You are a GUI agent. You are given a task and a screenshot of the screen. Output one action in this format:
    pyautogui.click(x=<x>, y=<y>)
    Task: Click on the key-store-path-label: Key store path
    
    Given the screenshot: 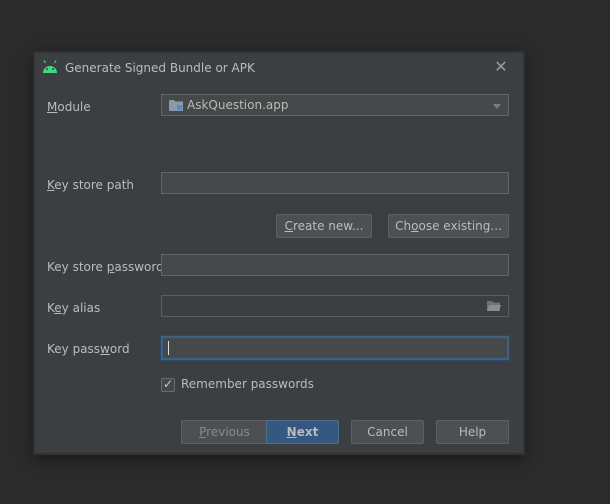 What is the action you would take?
    pyautogui.click(x=90, y=185)
    